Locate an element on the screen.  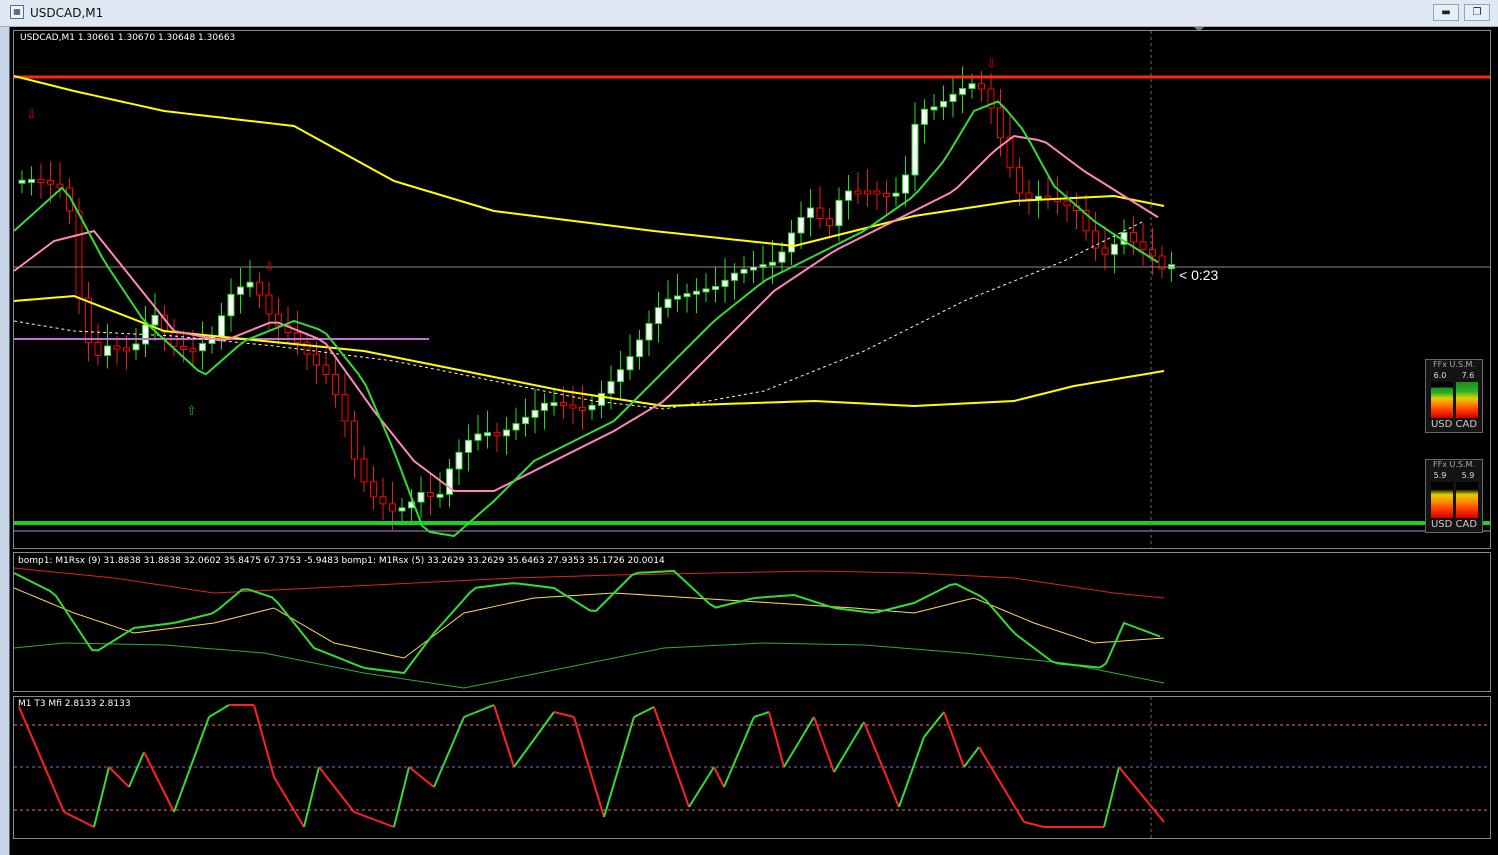
time-axis is located at coordinates (752, 848).